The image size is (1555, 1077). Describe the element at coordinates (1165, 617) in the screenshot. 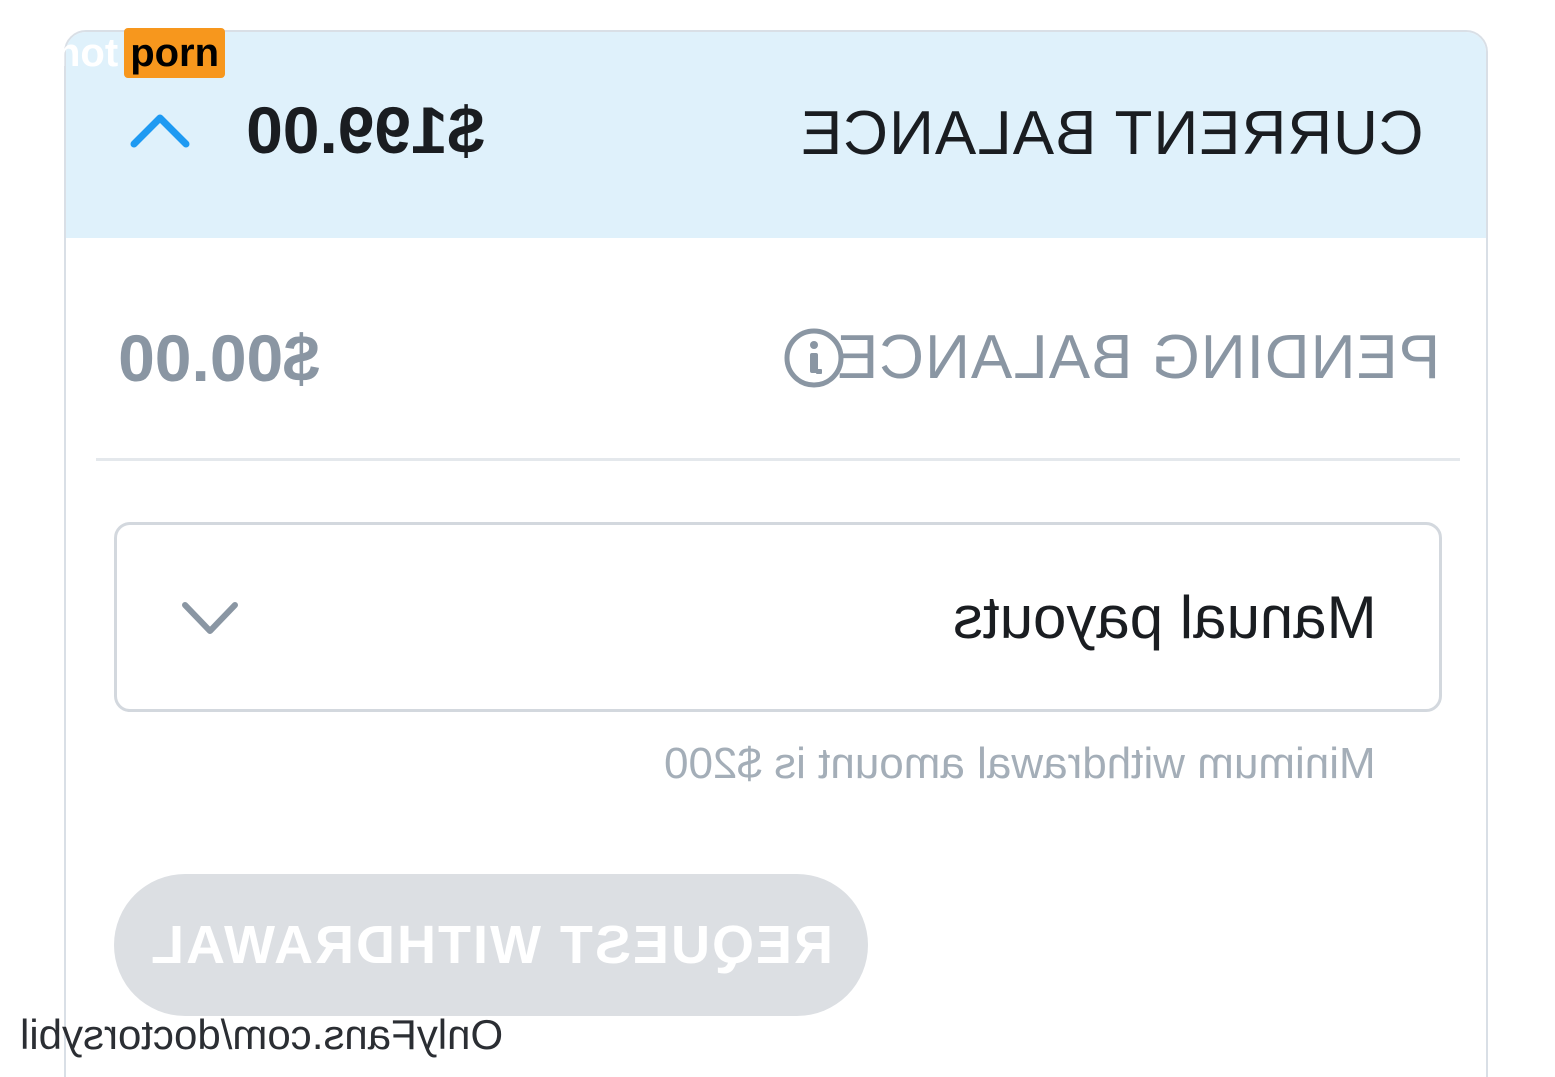

I see `payout-method-value: Manual payouts` at that location.